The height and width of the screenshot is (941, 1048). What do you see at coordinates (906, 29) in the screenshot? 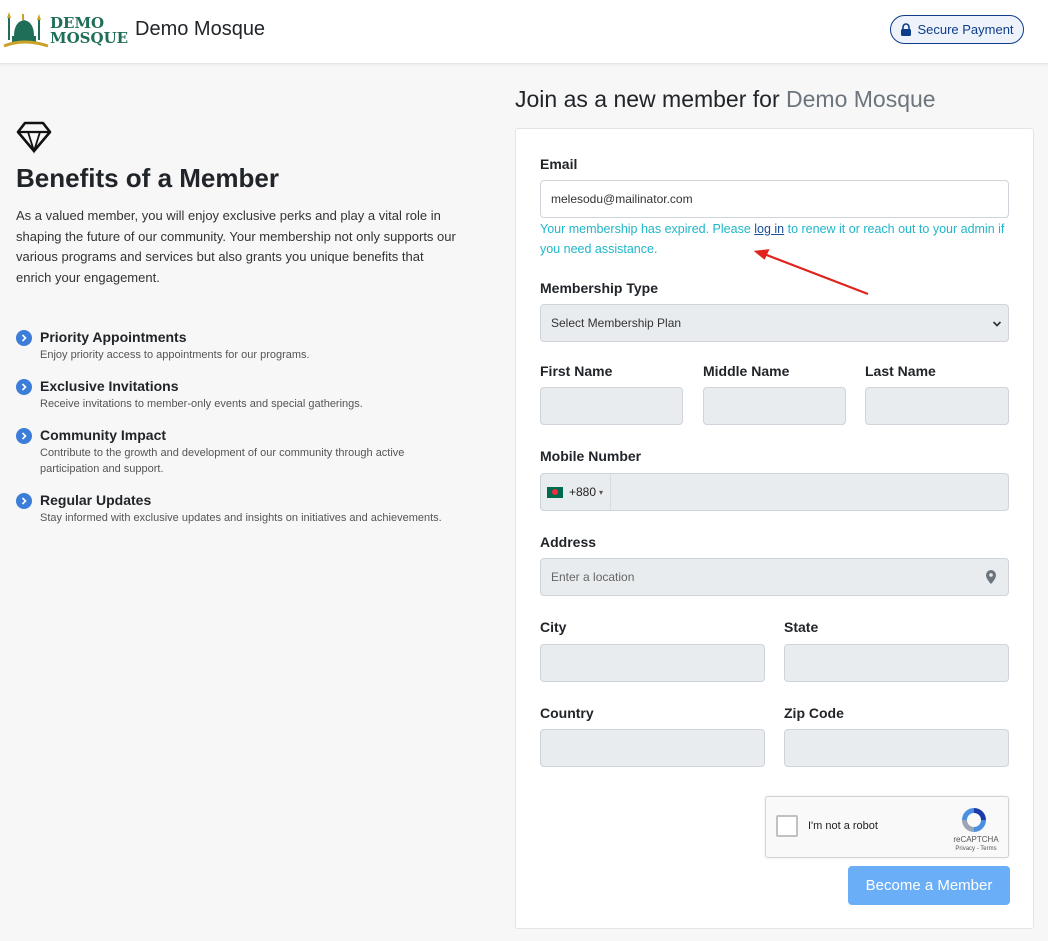
I see `lock-icon` at bounding box center [906, 29].